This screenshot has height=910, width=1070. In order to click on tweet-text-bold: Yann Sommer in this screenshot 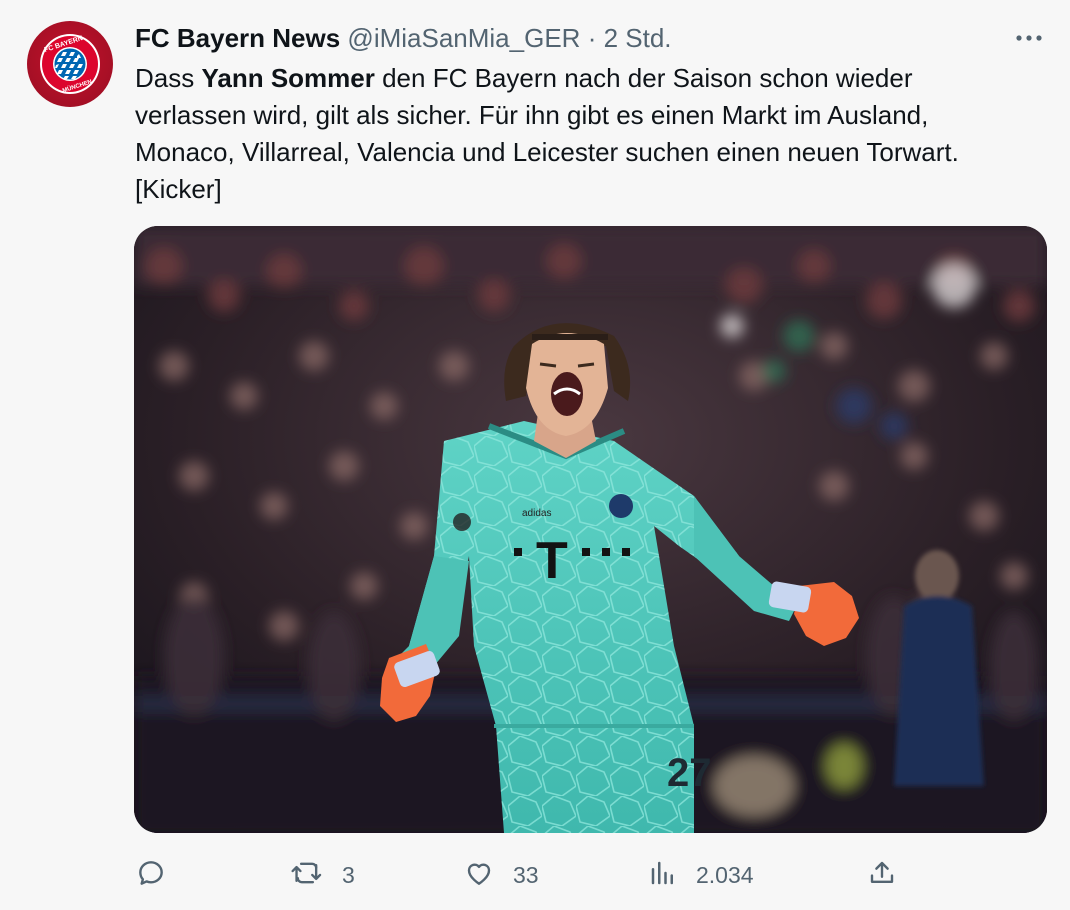, I will do `click(288, 78)`.